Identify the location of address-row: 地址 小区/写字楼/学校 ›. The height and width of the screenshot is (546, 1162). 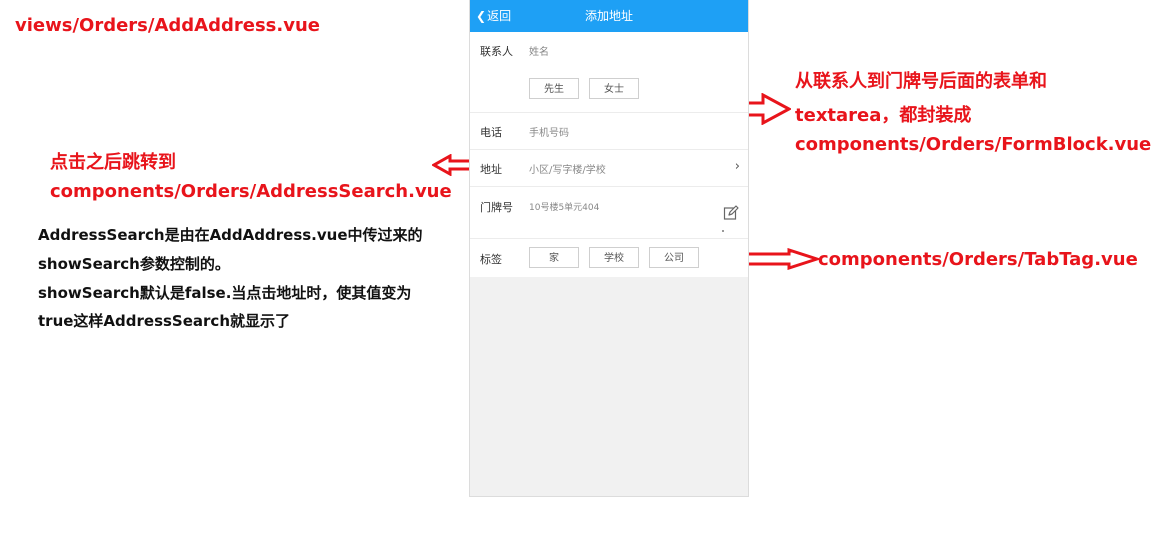
(609, 168).